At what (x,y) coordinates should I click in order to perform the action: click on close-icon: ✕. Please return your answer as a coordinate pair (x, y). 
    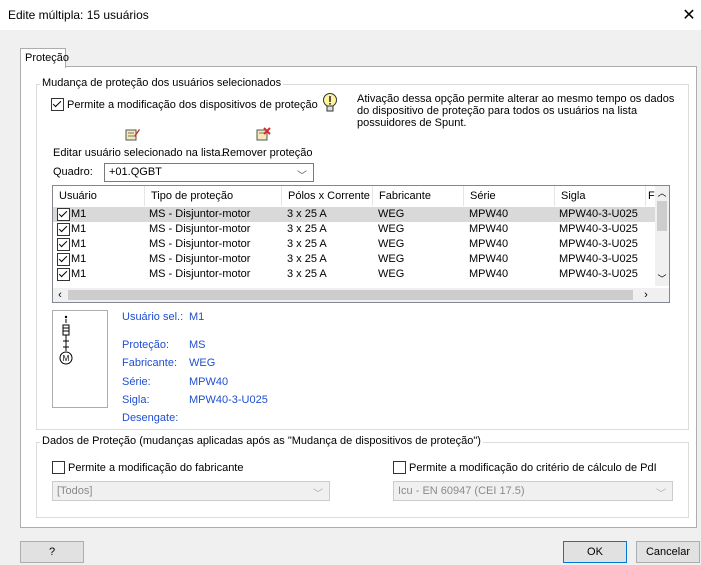
    Looking at the image, I should click on (689, 15).